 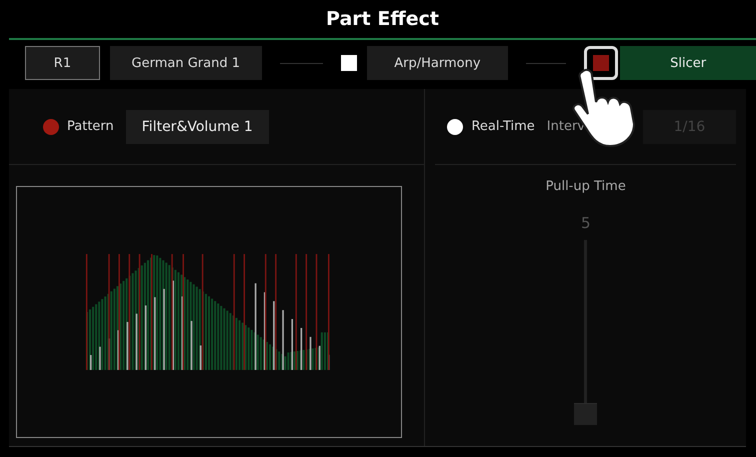 I want to click on slider-thumb, so click(x=586, y=414).